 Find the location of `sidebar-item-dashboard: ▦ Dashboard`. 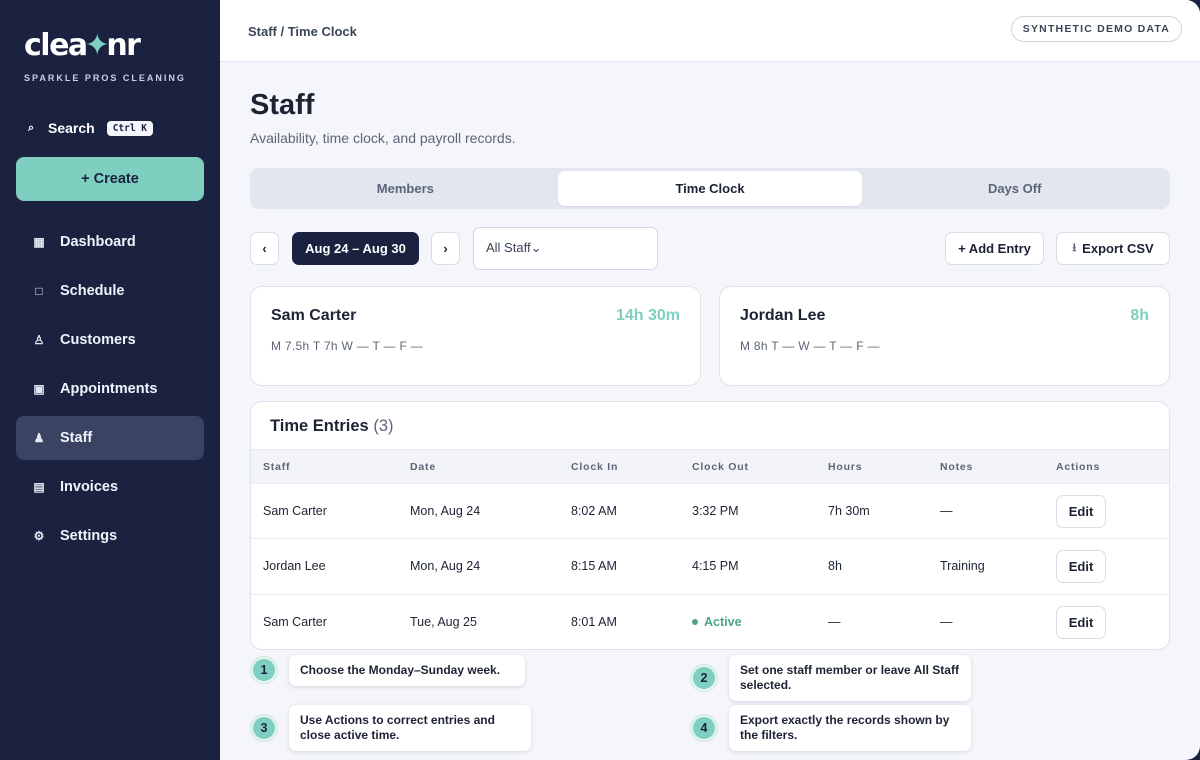

sidebar-item-dashboard: ▦ Dashboard is located at coordinates (110, 242).